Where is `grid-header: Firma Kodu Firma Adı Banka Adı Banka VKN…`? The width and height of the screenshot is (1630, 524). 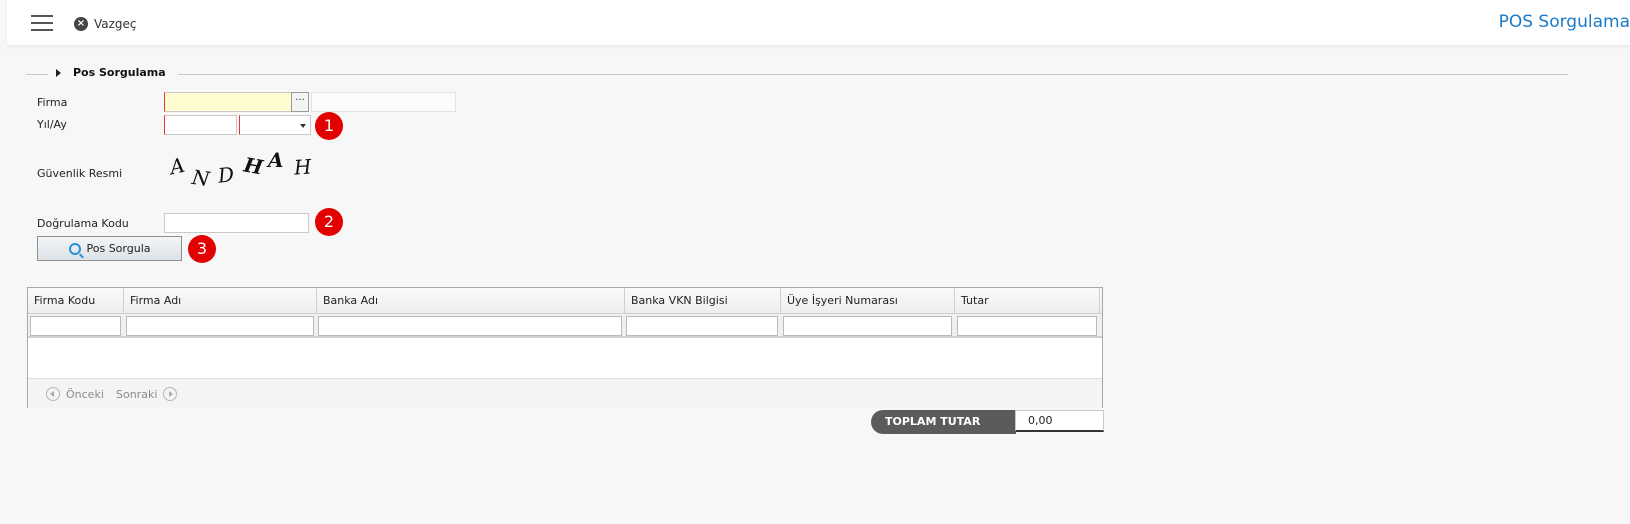 grid-header: Firma Kodu Firma Adı Banka Adı Banka VKN… is located at coordinates (565, 301).